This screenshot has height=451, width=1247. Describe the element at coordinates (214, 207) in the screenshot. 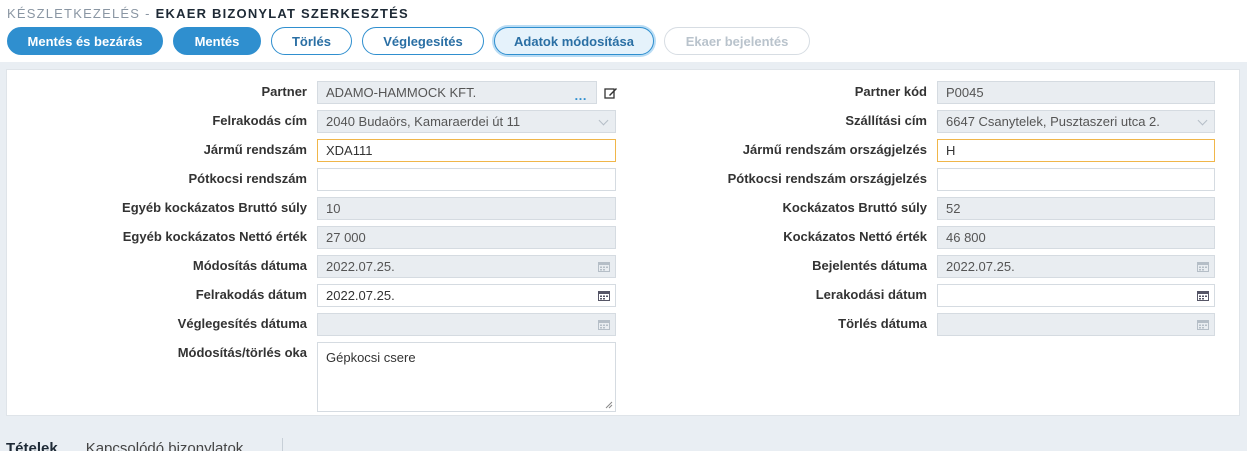

I see `other-gross-weight-label: Egyéb kockázatos Bruttó súly` at that location.